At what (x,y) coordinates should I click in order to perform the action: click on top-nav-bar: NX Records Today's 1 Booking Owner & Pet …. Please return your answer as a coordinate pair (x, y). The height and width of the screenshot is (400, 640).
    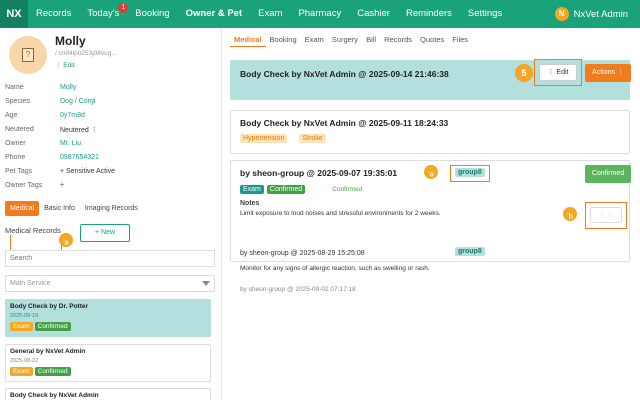
    Looking at the image, I should click on (320, 14).